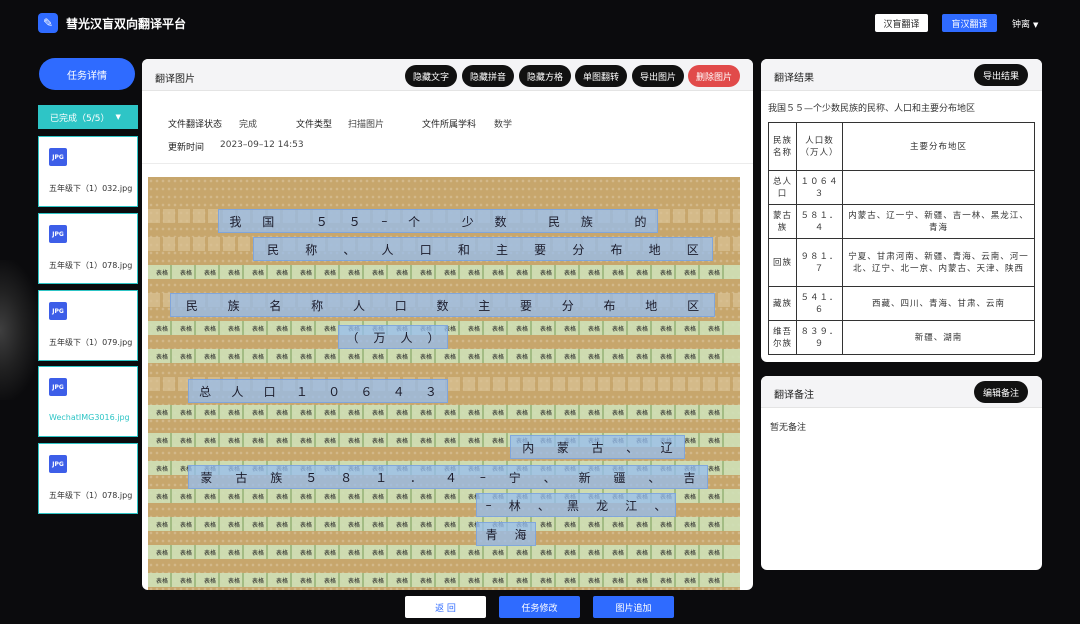  What do you see at coordinates (602, 505) in the screenshot?
I see `translated-char: 龙` at bounding box center [602, 505].